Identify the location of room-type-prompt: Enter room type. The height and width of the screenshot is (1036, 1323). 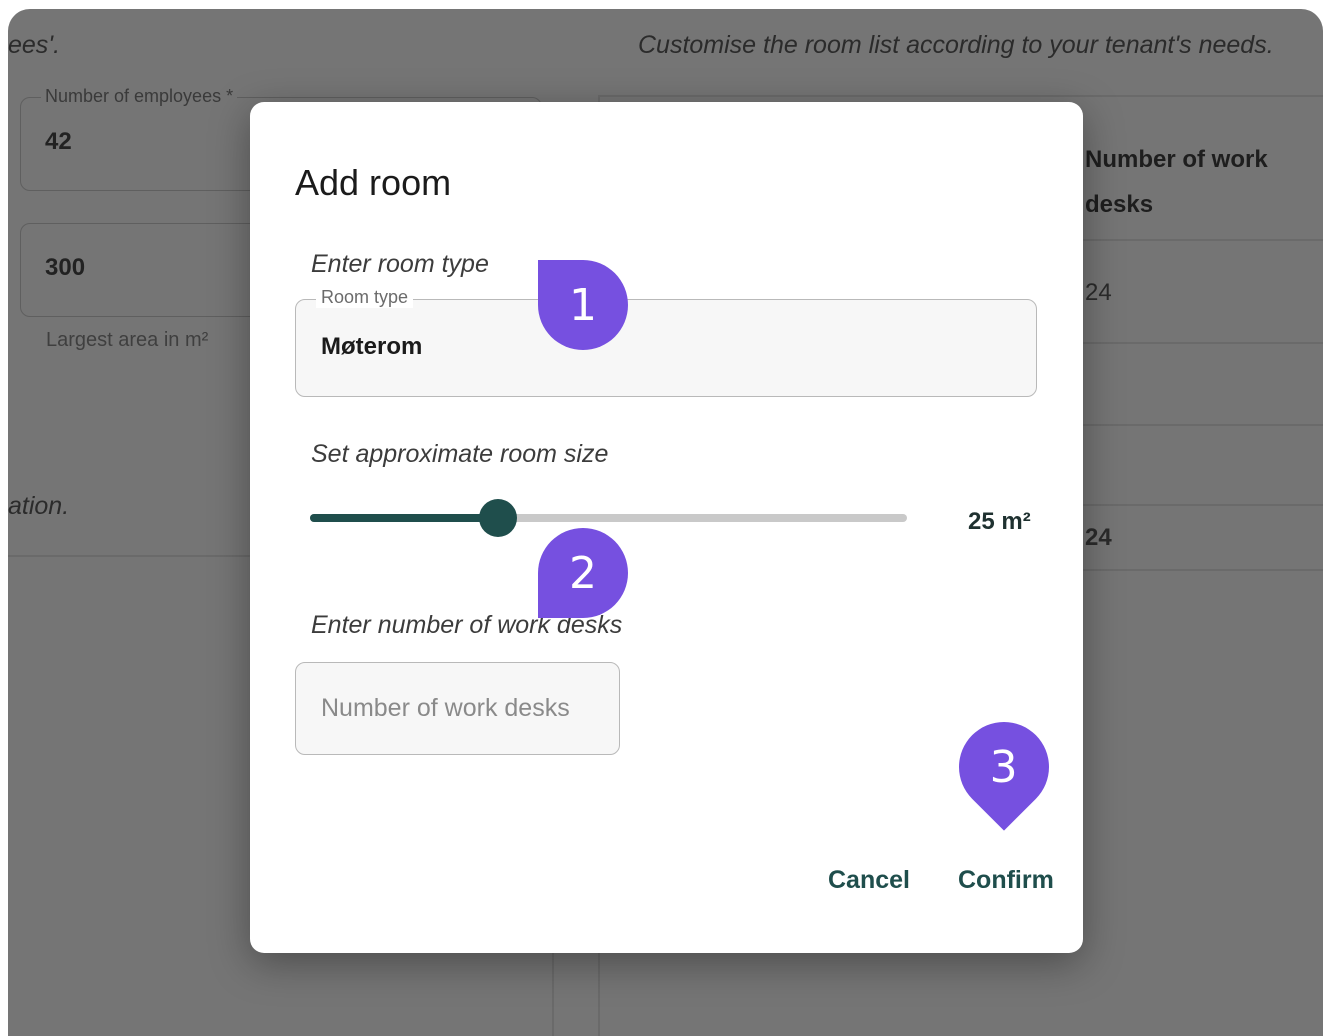
(400, 264).